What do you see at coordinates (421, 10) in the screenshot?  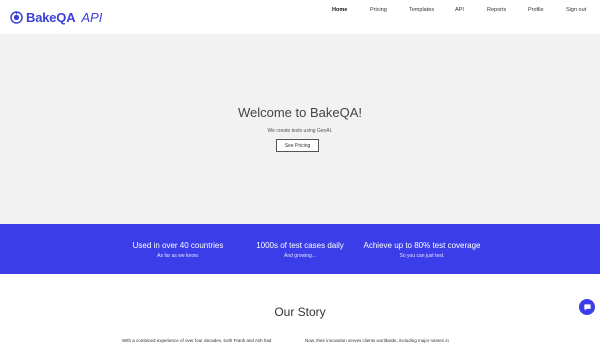 I see `nav-templates: Templates` at bounding box center [421, 10].